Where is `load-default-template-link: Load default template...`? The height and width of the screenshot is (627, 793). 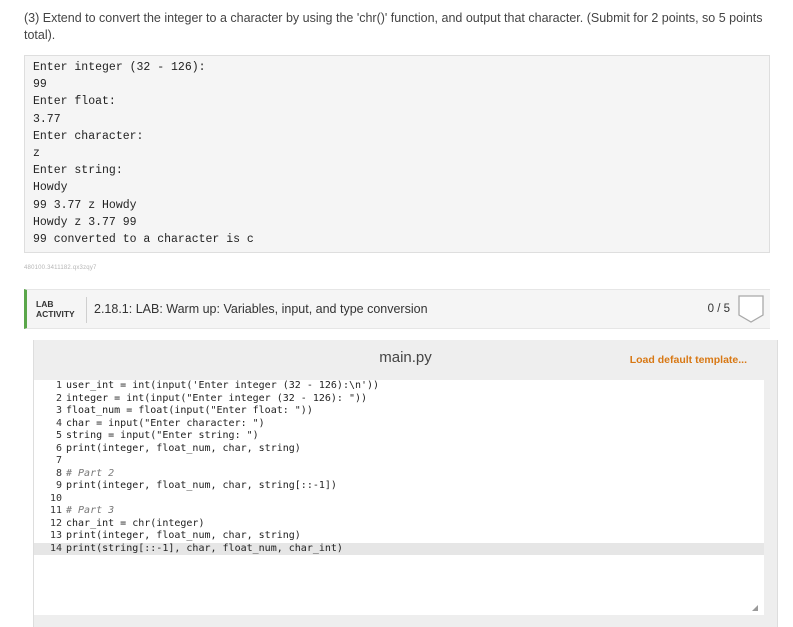
load-default-template-link: Load default template... is located at coordinates (688, 360).